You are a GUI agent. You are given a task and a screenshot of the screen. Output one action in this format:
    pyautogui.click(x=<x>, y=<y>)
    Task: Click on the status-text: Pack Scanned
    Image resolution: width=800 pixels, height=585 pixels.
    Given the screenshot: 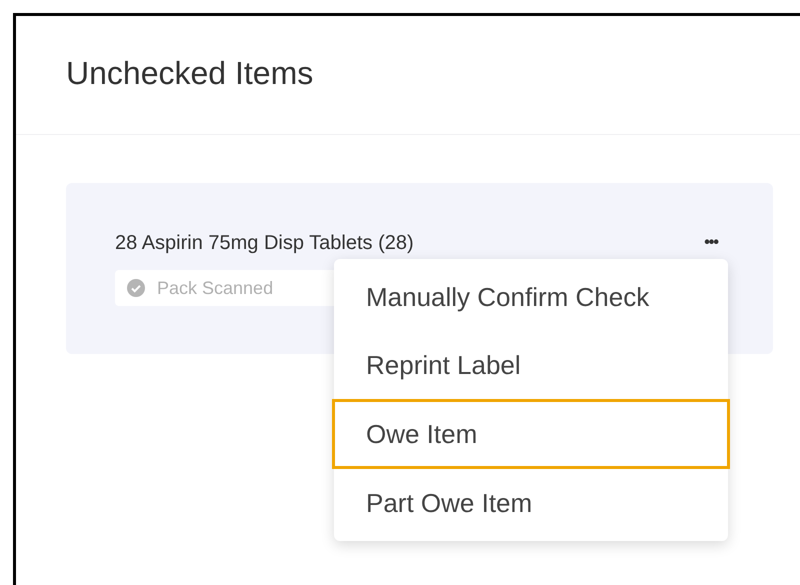 What is the action you would take?
    pyautogui.click(x=215, y=288)
    